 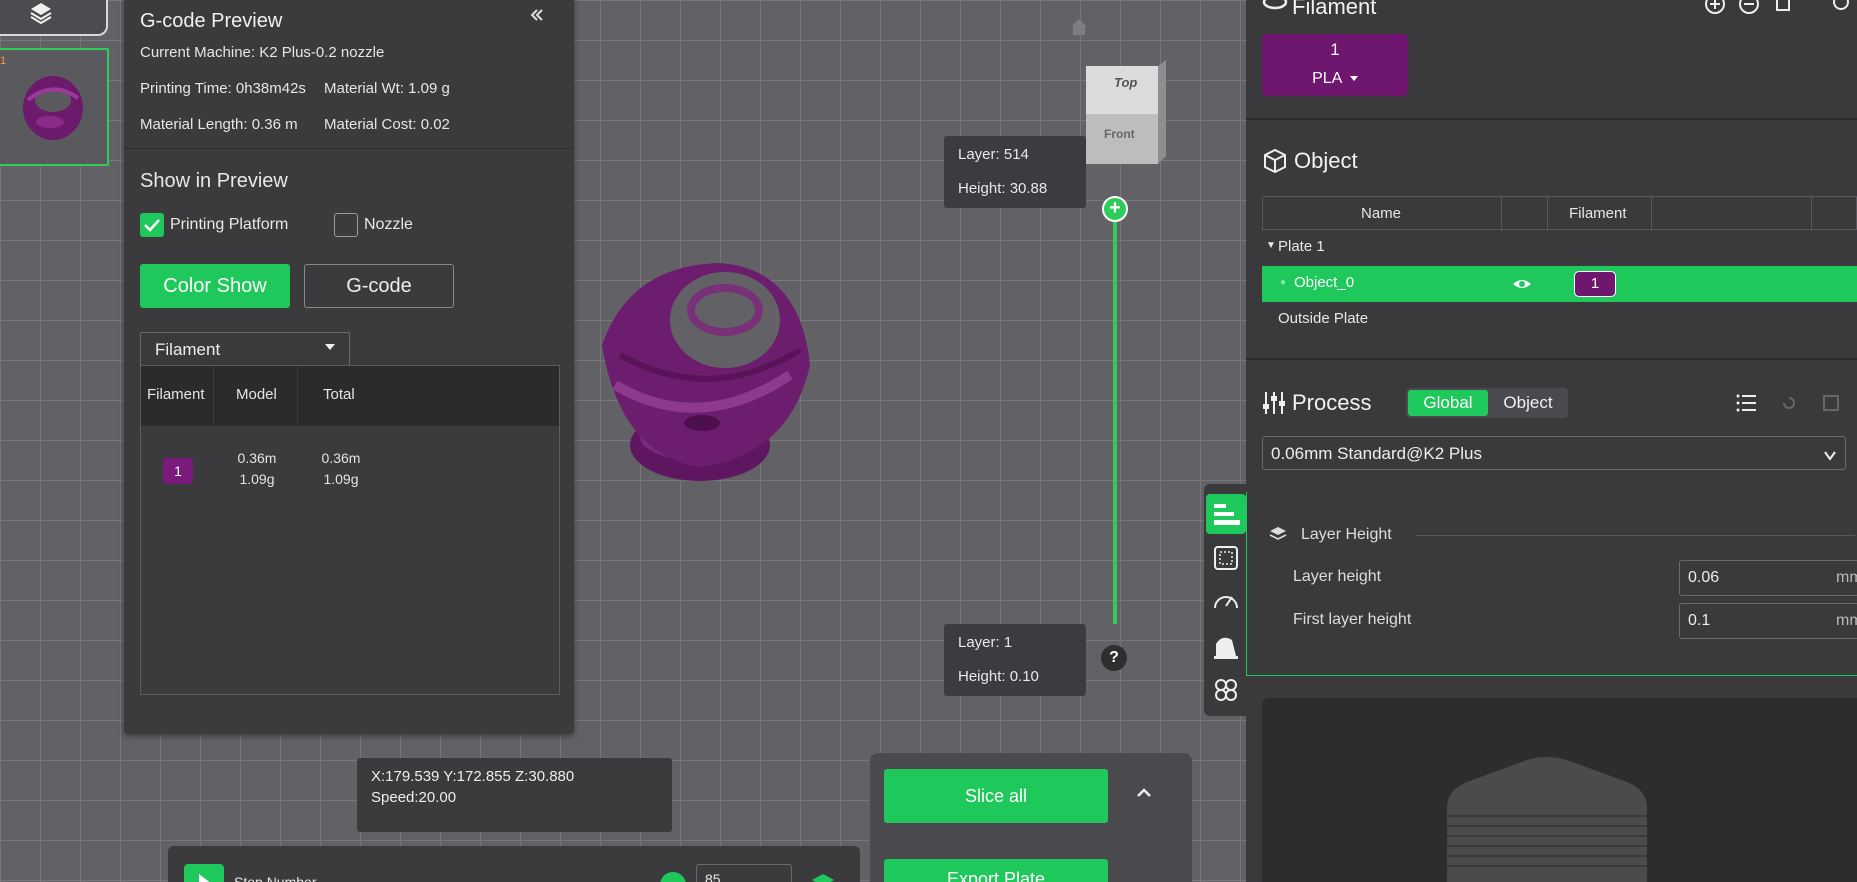 I want to click on sliced-model, so click(x=705, y=380).